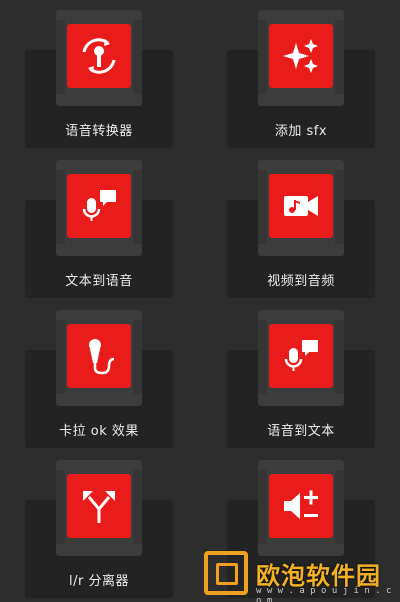  What do you see at coordinates (99, 356) in the screenshot?
I see `karaoke-mic-icon` at bounding box center [99, 356].